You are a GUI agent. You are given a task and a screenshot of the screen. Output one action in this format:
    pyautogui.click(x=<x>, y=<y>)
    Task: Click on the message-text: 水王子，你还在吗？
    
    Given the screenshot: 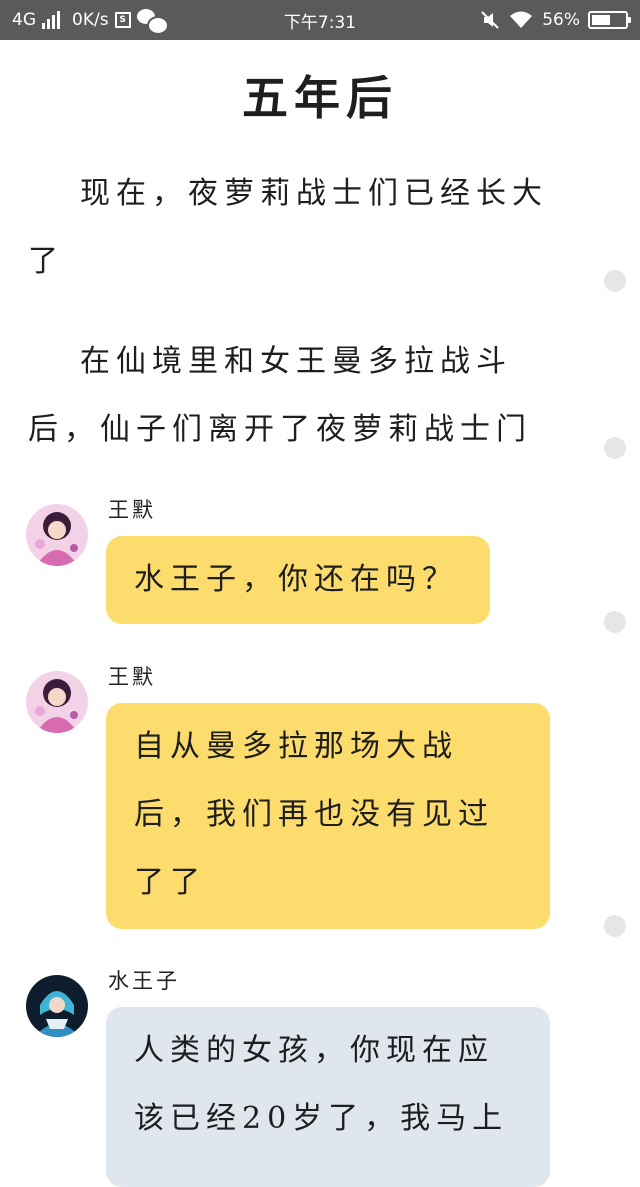 What is the action you would take?
    pyautogui.click(x=296, y=579)
    